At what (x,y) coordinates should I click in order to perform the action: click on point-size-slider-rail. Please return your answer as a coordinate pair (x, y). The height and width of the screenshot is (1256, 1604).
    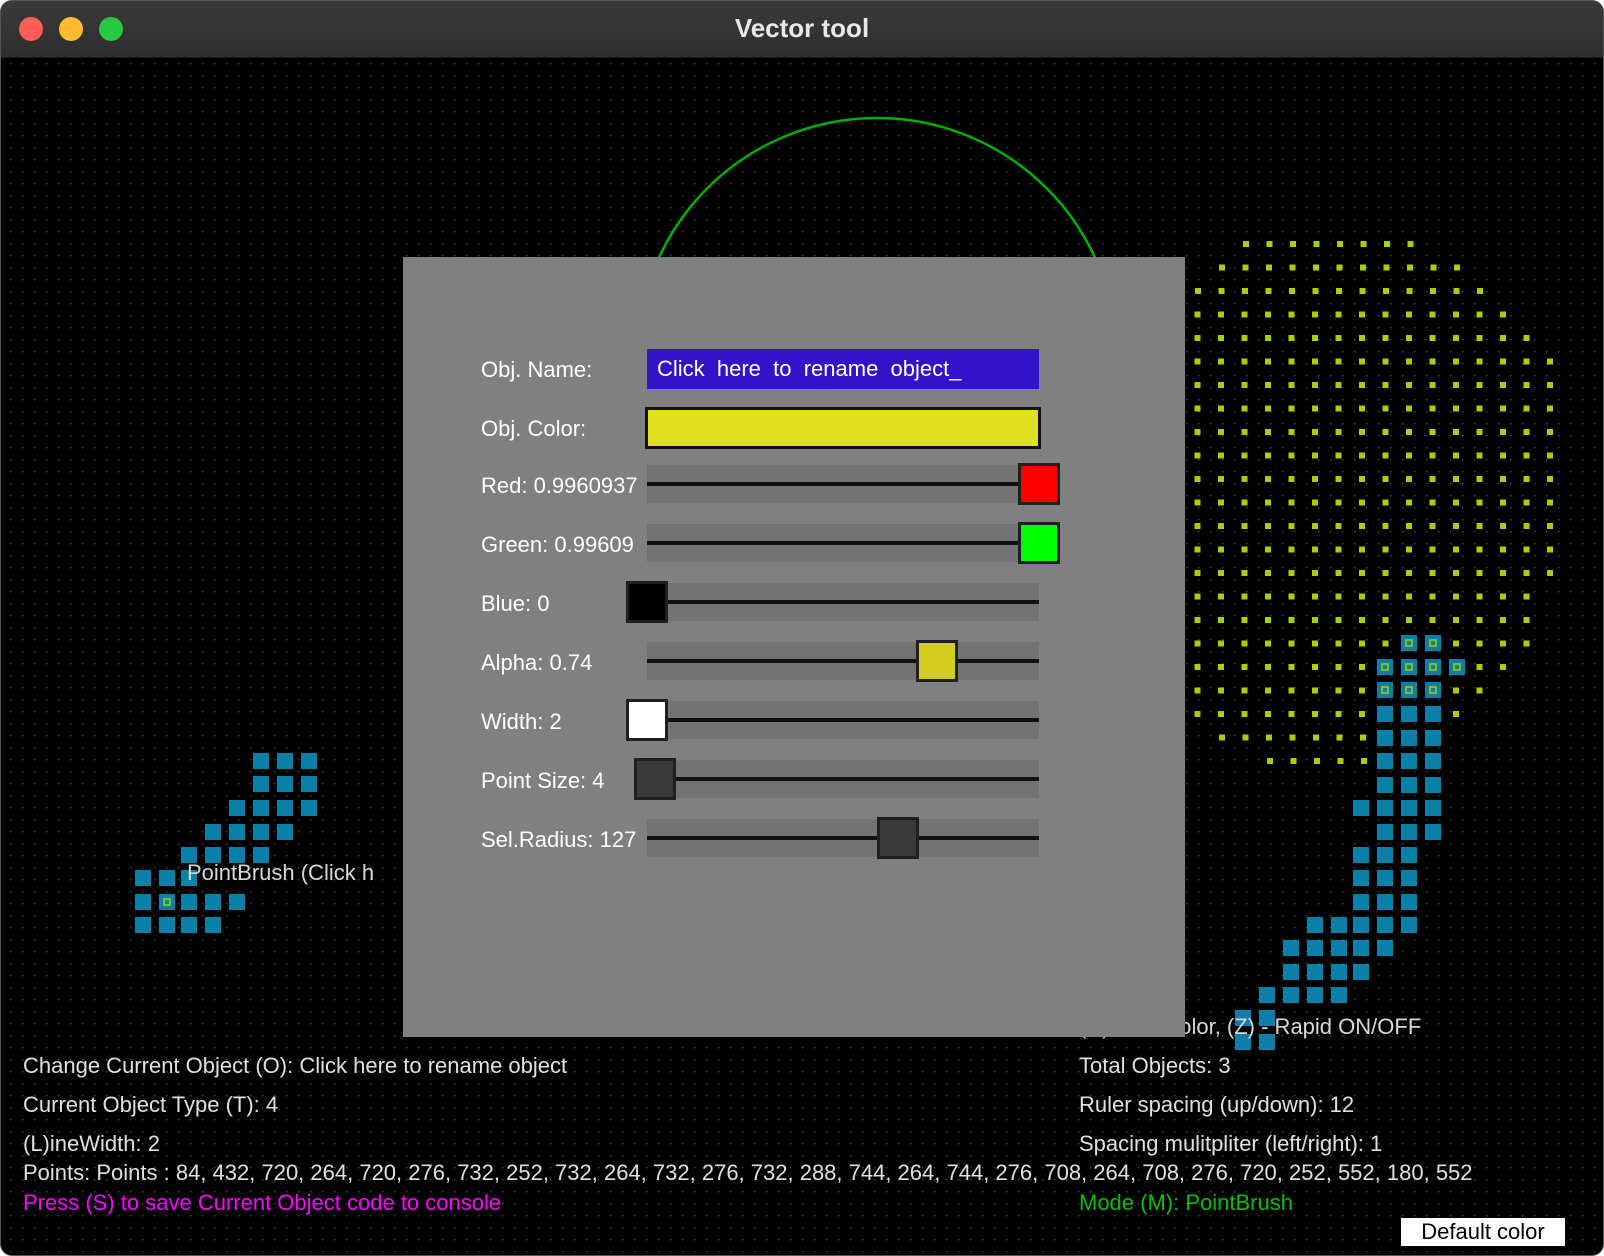
    Looking at the image, I should click on (843, 779).